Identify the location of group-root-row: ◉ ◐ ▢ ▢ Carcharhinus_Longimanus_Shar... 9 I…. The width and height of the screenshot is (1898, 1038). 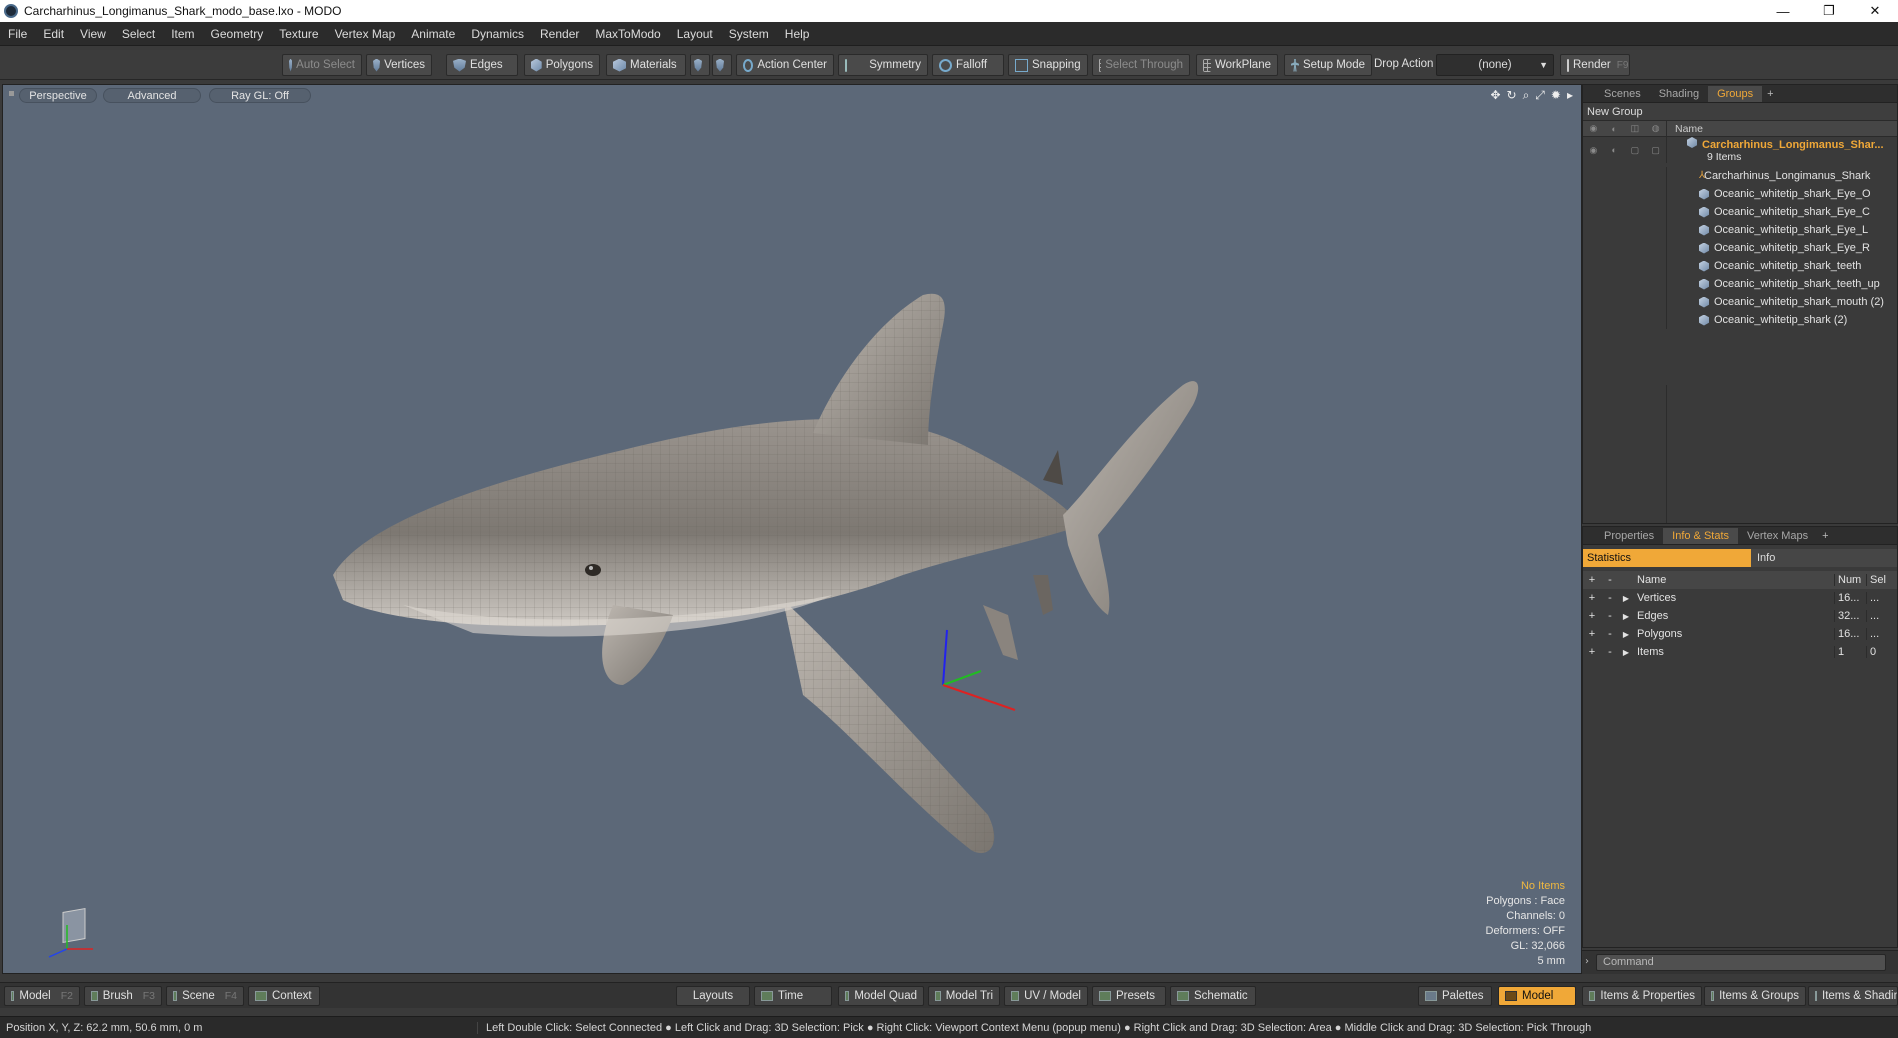
(1740, 150).